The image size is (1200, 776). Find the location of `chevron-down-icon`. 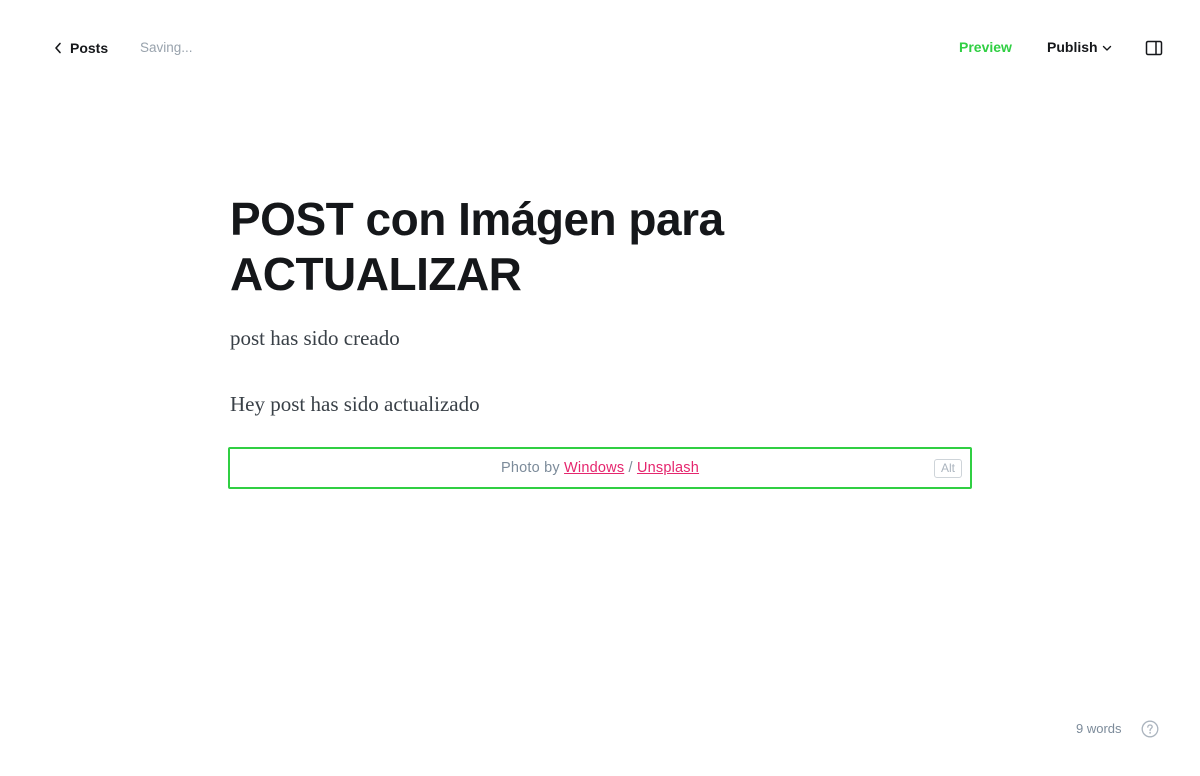

chevron-down-icon is located at coordinates (1107, 47).